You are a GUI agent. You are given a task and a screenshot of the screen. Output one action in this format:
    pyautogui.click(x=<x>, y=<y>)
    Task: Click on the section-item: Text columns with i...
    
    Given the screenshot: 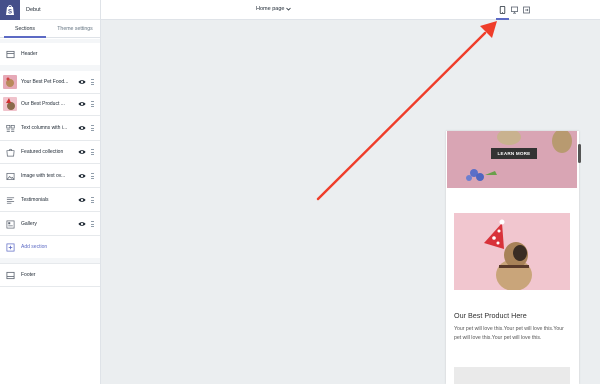 What is the action you would take?
    pyautogui.click(x=50, y=128)
    